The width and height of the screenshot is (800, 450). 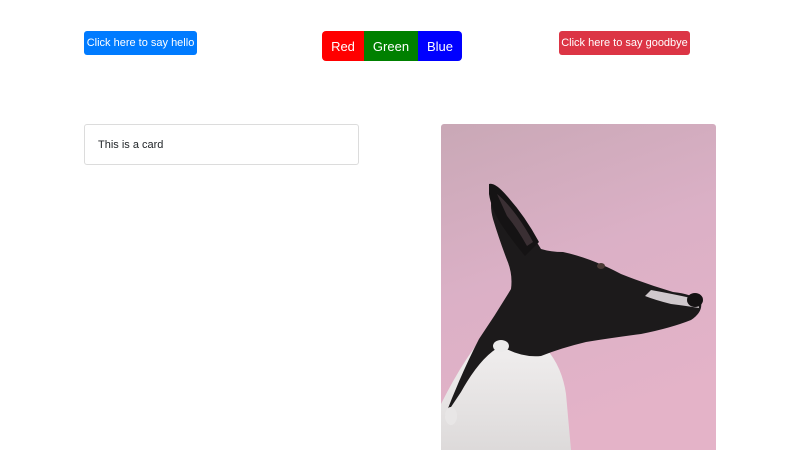 What do you see at coordinates (343, 46) in the screenshot?
I see `red-button: Red` at bounding box center [343, 46].